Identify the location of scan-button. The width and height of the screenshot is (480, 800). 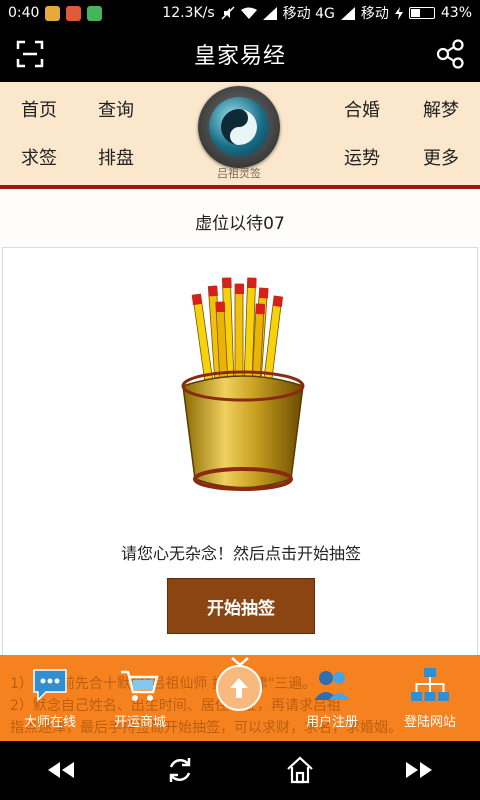
(30, 54).